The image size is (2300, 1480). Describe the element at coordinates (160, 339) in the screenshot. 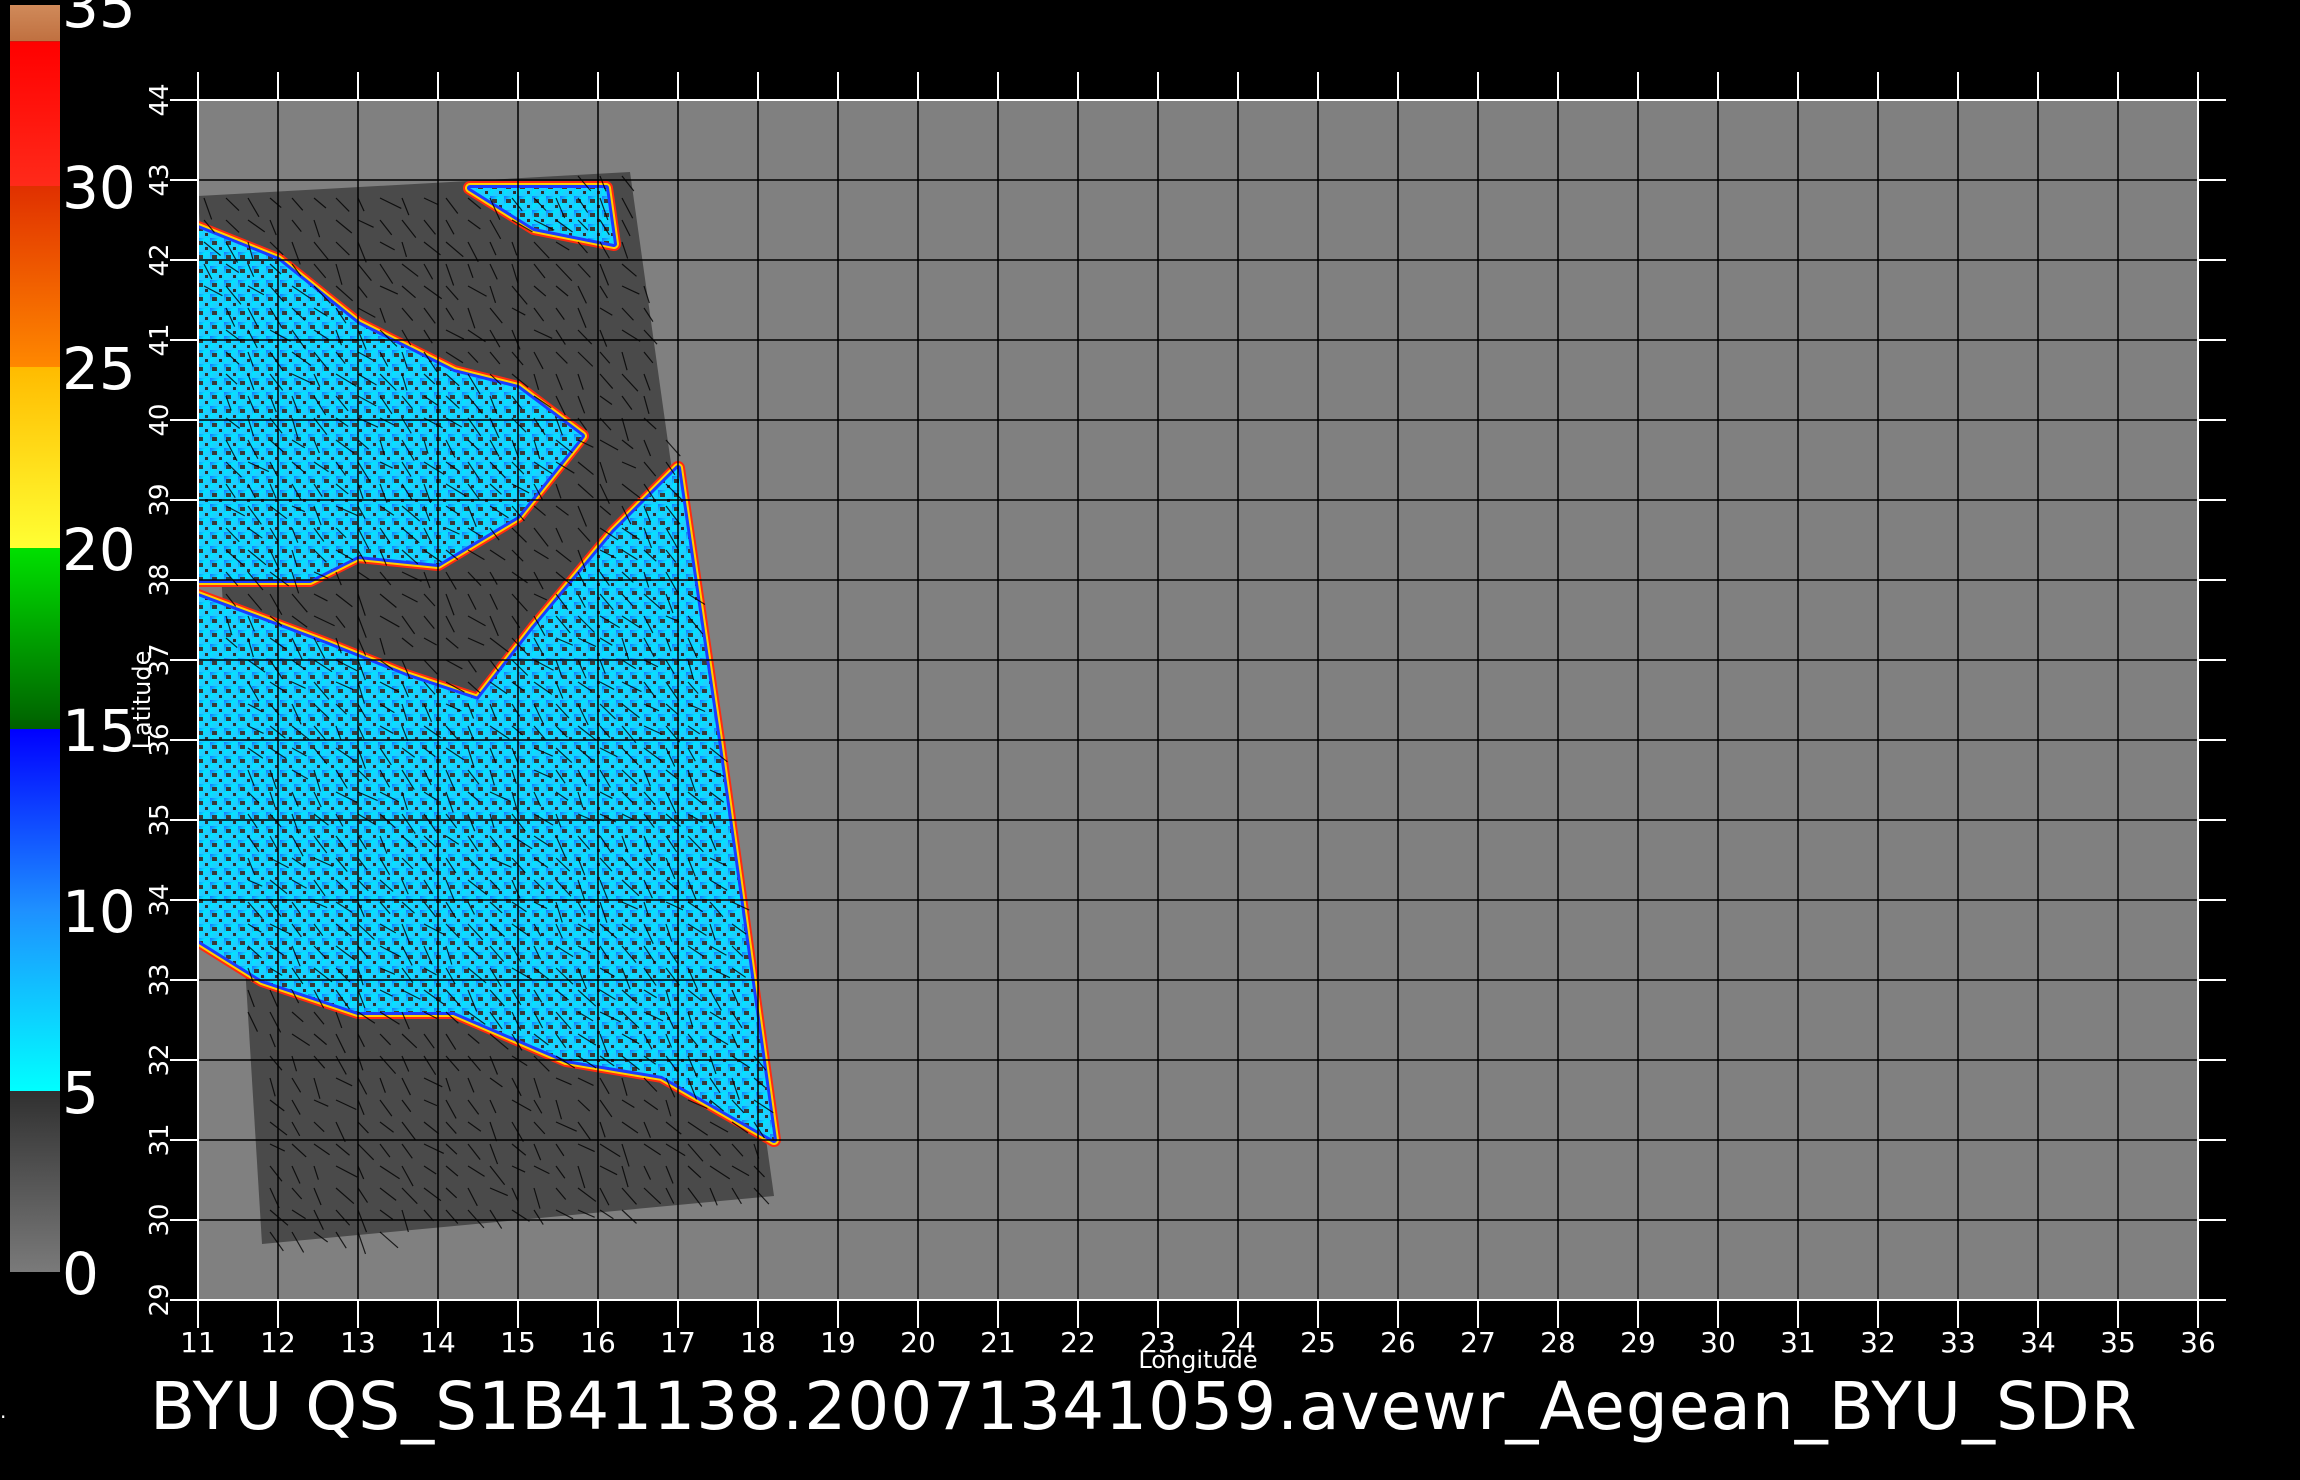

I see `lat-tick-label: 41` at that location.